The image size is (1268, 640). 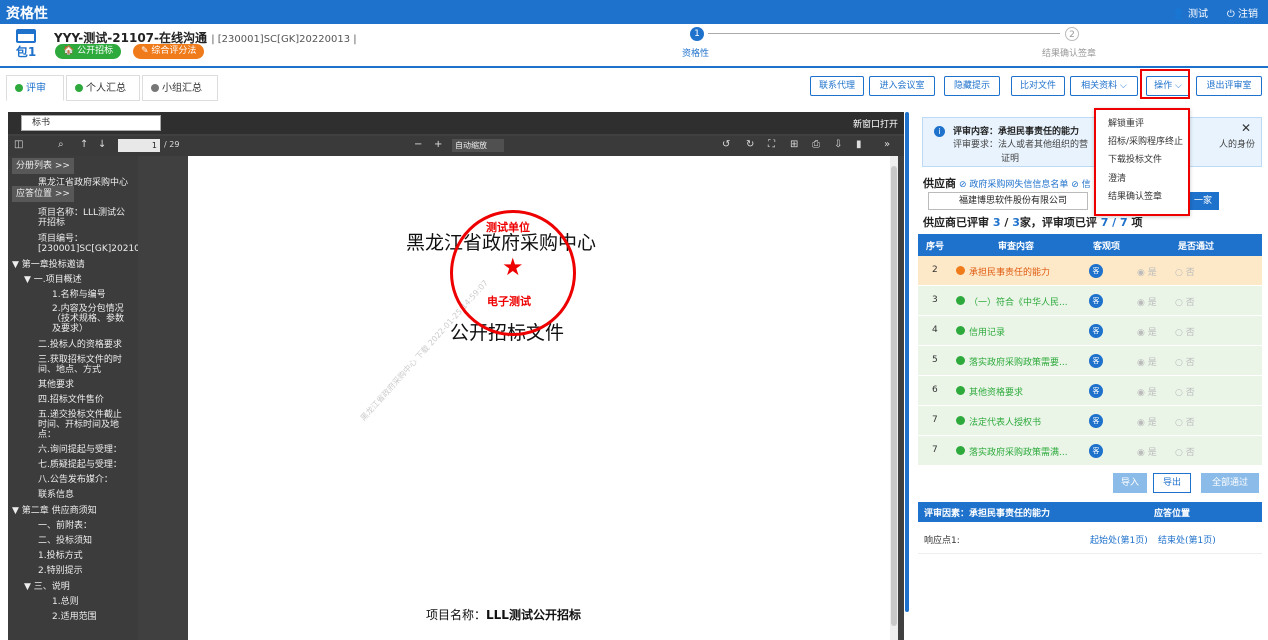 What do you see at coordinates (1117, 177) in the screenshot?
I see `menu-item-clarify: 澄清` at bounding box center [1117, 177].